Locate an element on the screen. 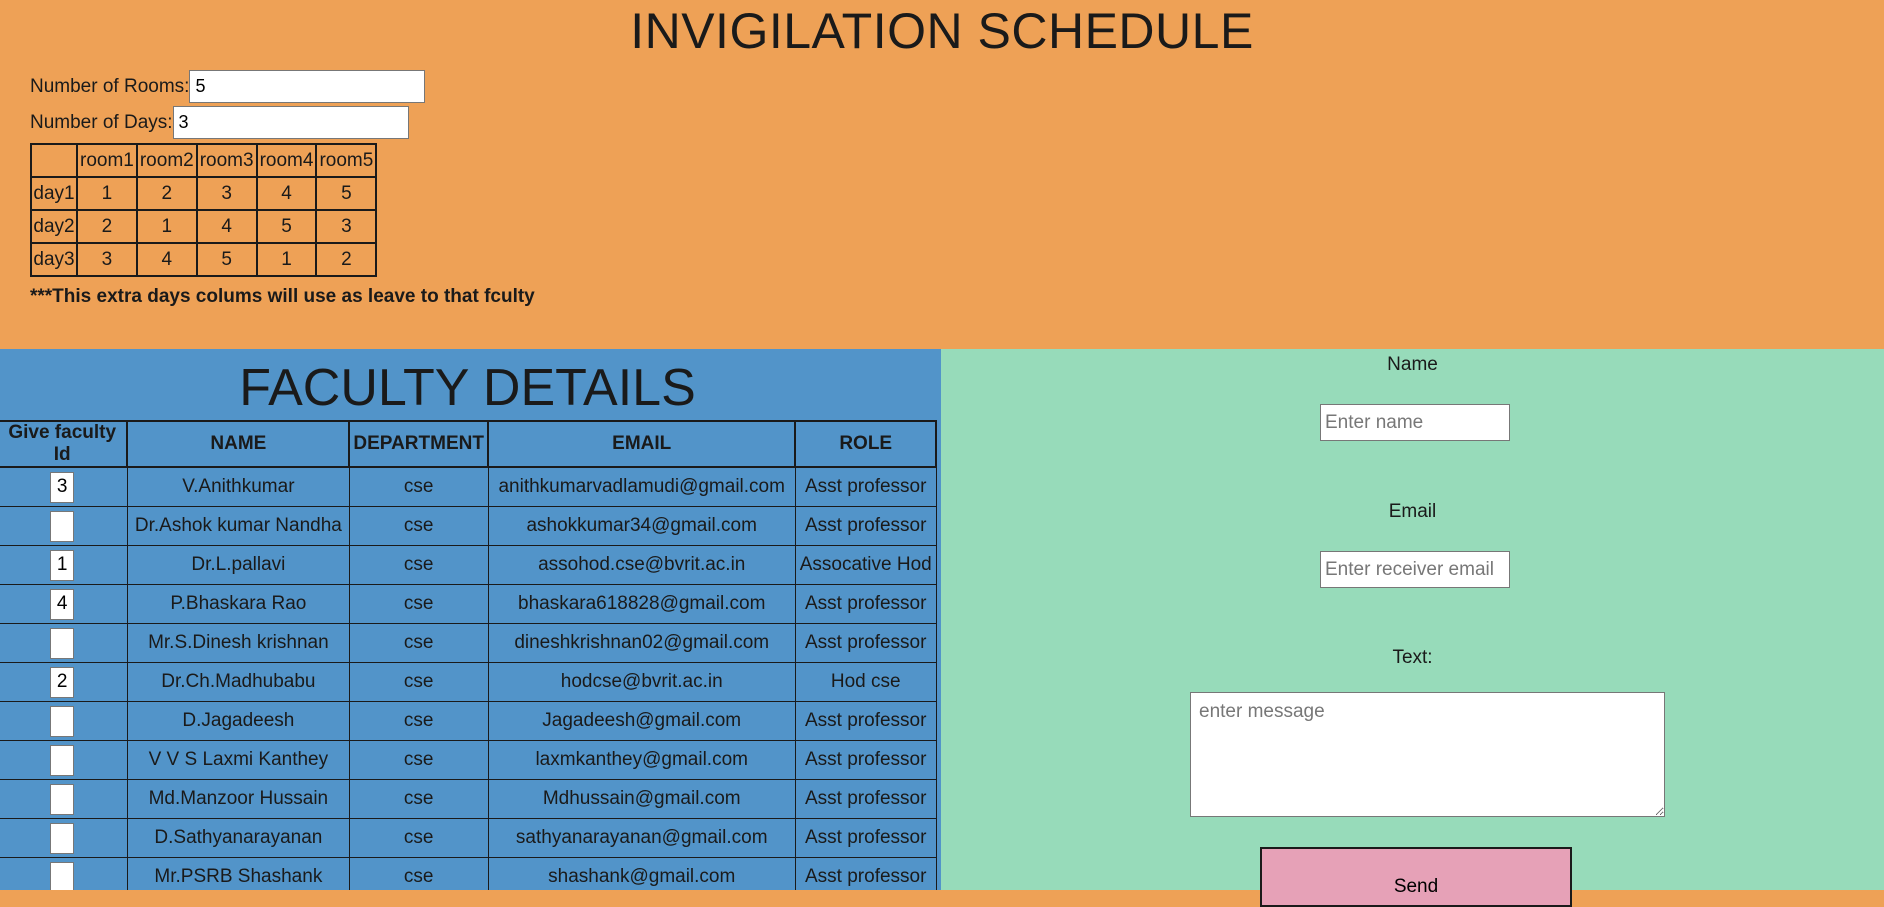 The width and height of the screenshot is (1884, 907). schedule-col-header: room3 is located at coordinates (226, 160).